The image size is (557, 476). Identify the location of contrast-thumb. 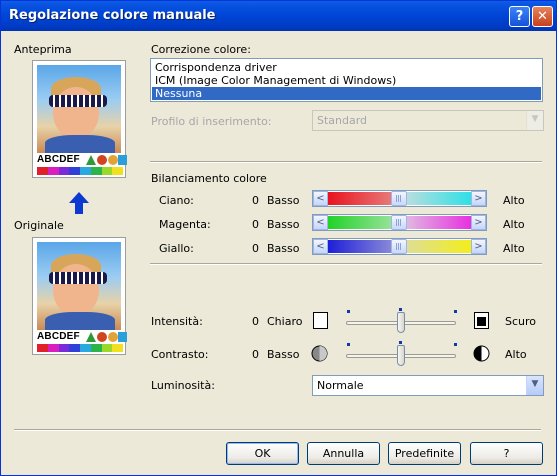
(401, 355).